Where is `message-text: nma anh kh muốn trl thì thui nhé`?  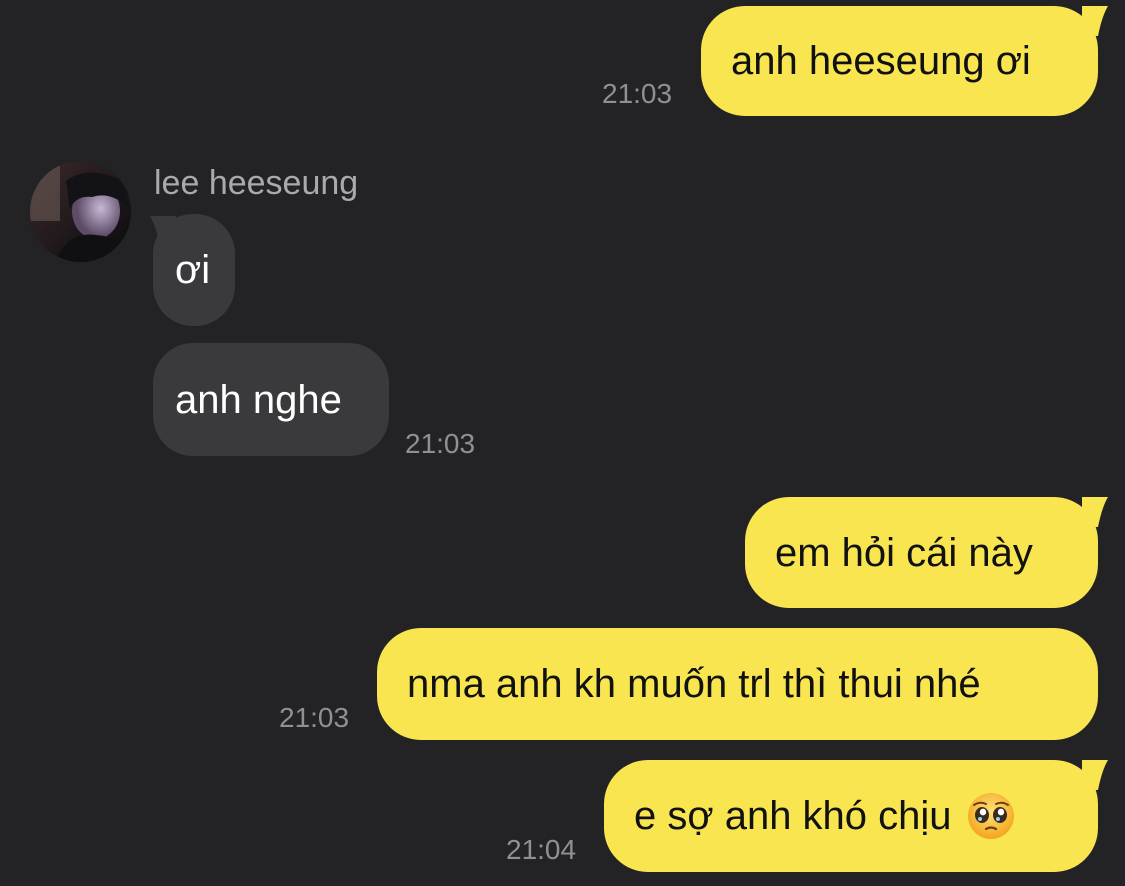 message-text: nma anh kh muốn trl thì thui nhé is located at coordinates (694, 684).